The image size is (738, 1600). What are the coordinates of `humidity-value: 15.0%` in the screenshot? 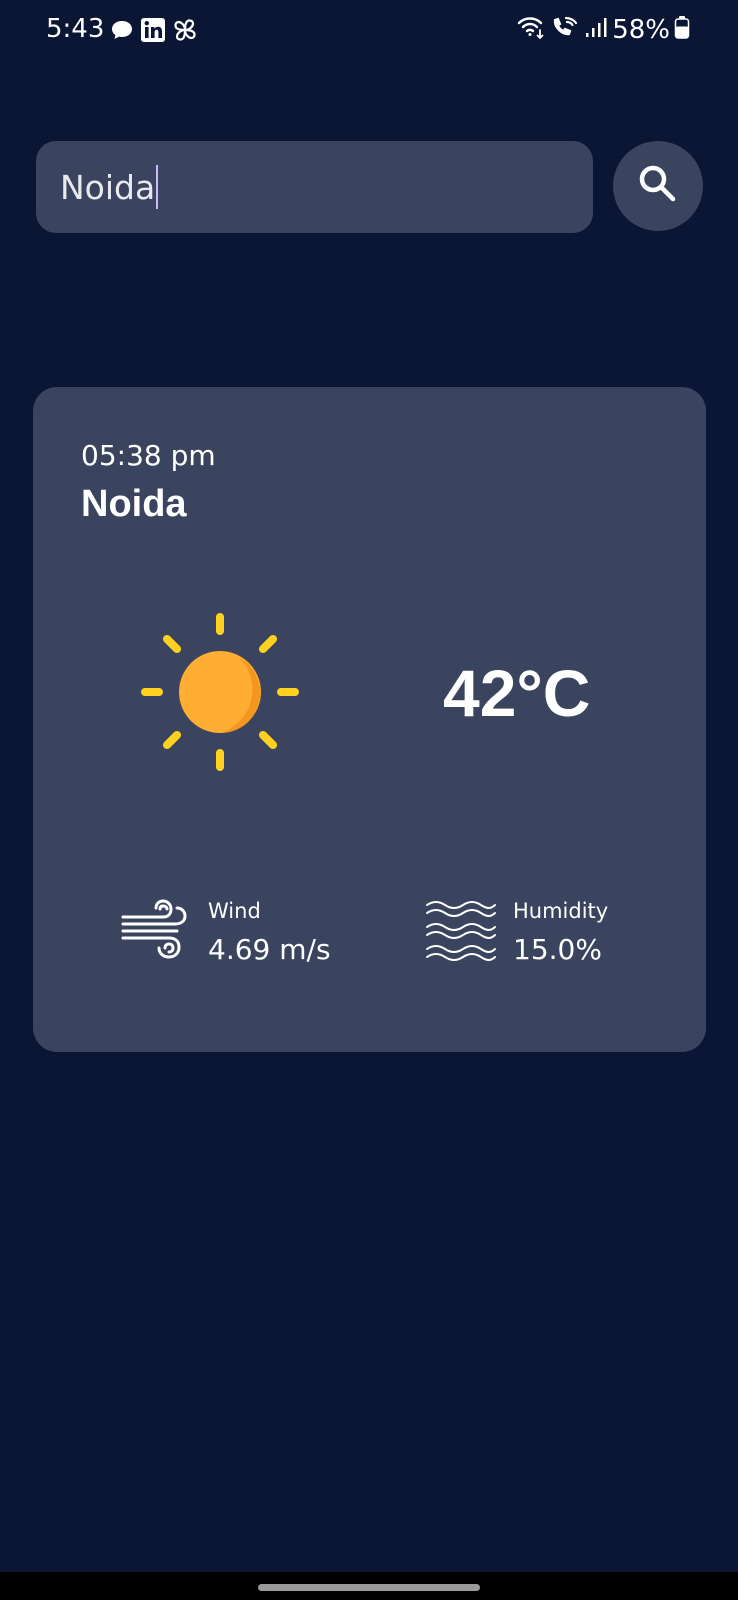 It's located at (557, 949).